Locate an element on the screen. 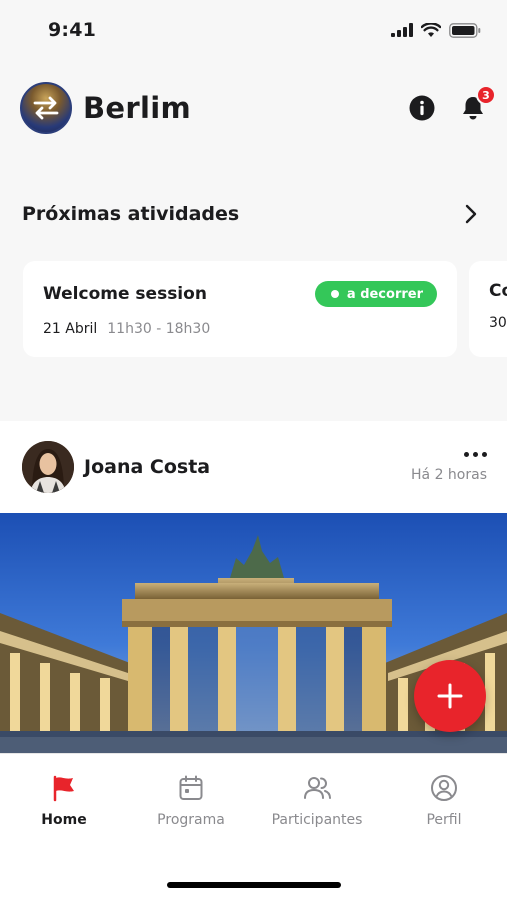  tab-home: Home is located at coordinates (64, 801).